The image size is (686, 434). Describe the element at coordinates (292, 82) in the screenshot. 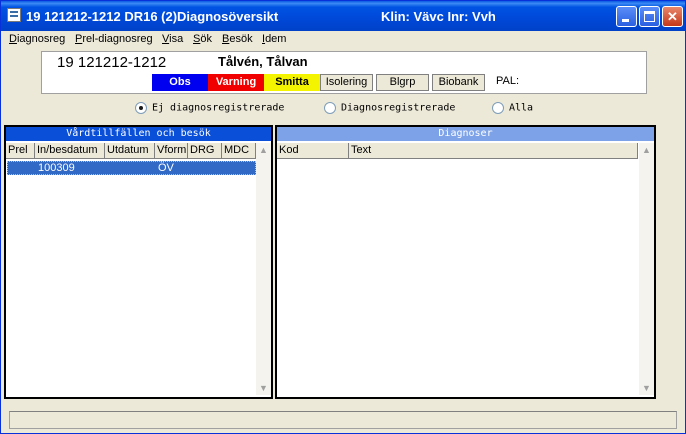

I see `smitta-flag: Smitta` at that location.